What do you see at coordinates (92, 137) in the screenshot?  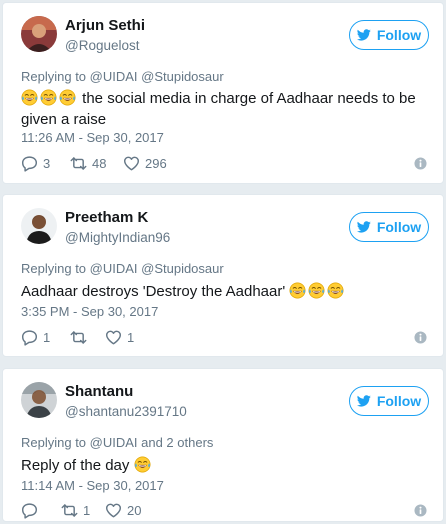 I see `tweet-timestamp: 11:26 AM - Sep 30, 2017` at bounding box center [92, 137].